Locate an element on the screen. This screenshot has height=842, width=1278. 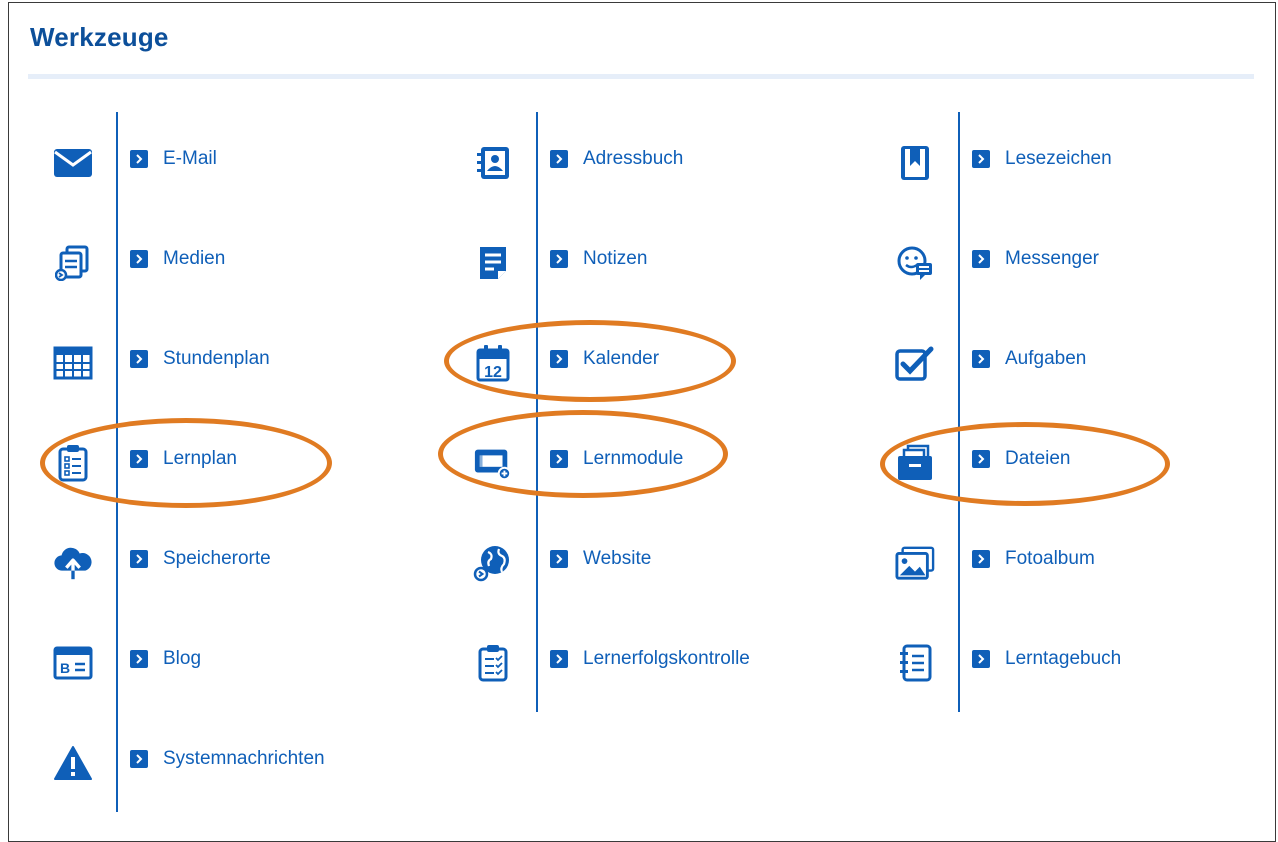
tool-email: E-Mail is located at coordinates (208, 162).